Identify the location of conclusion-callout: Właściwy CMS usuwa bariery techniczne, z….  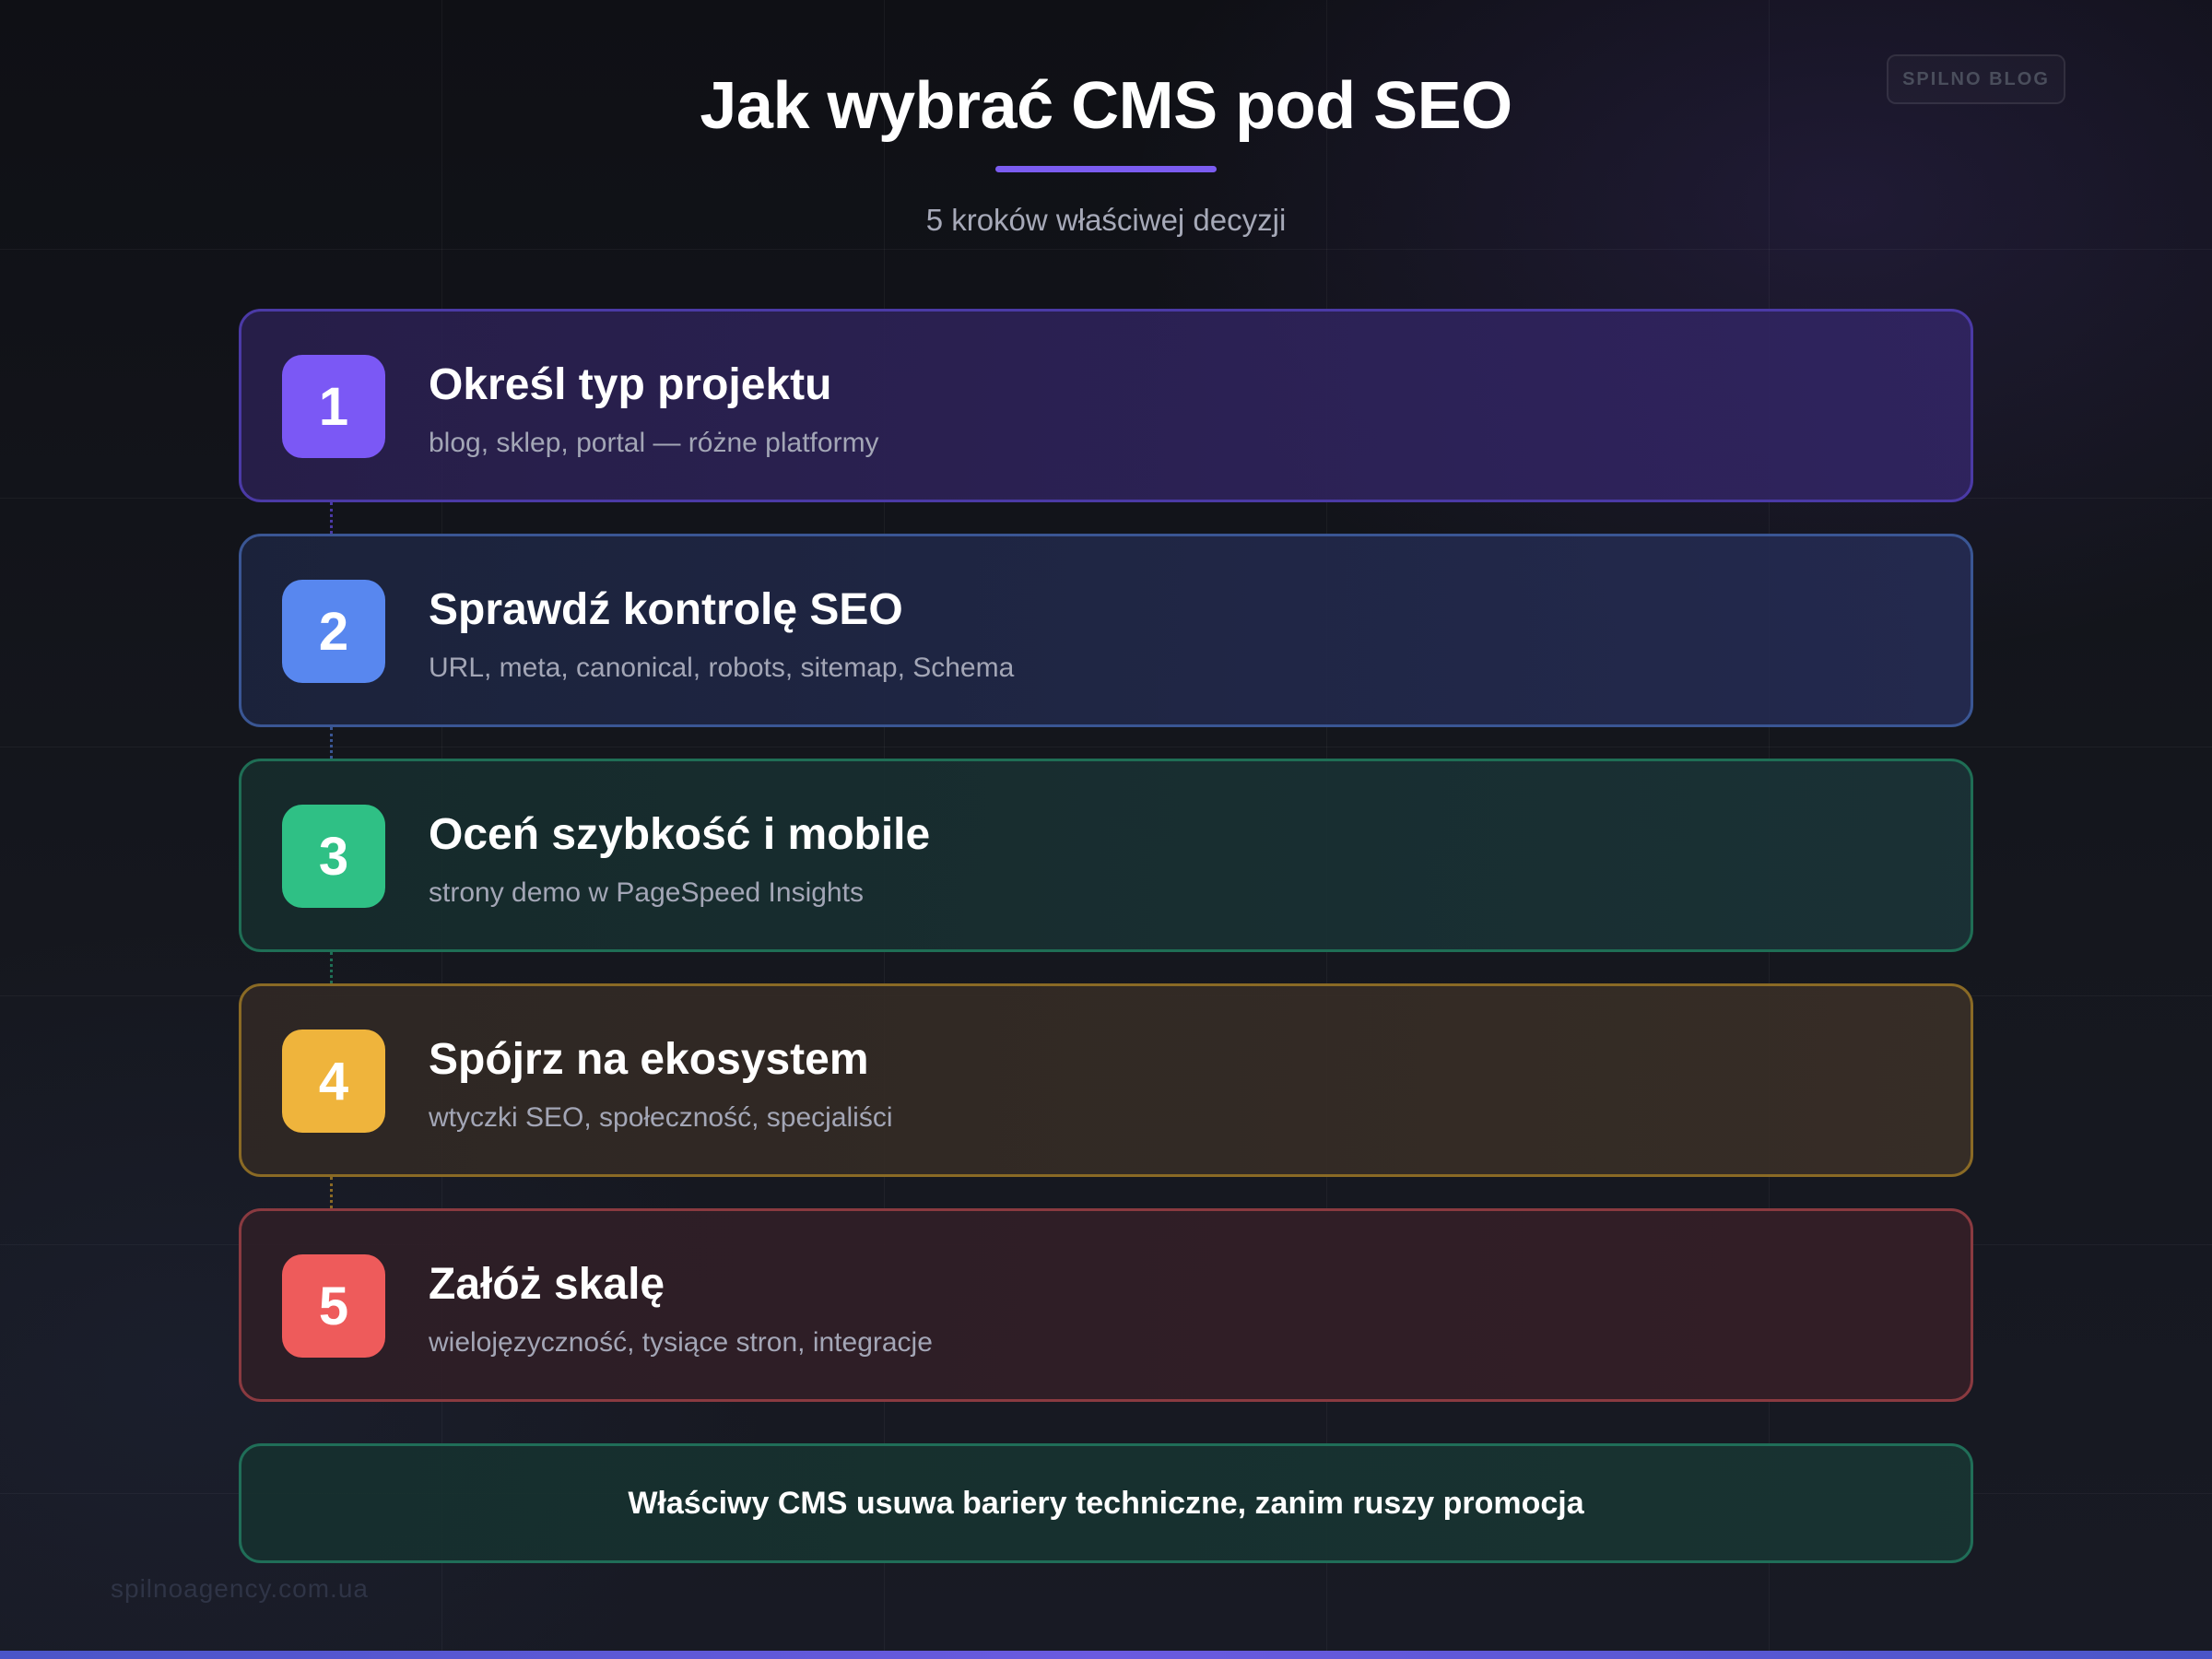
(1106, 1503).